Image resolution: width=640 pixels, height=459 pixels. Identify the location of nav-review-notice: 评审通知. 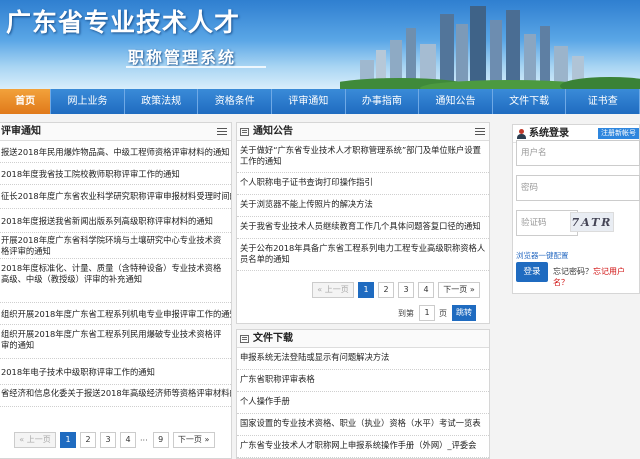
(309, 101).